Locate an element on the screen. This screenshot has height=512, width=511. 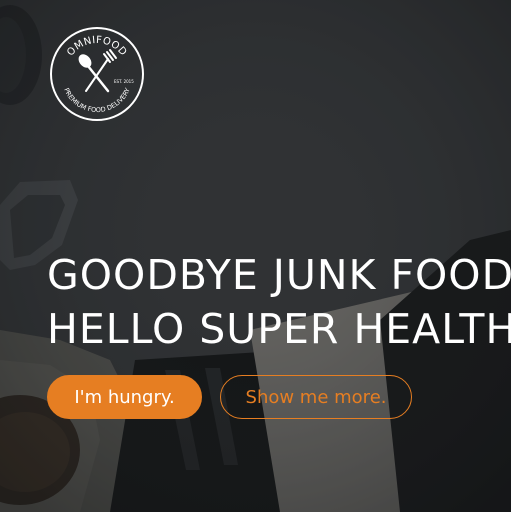
im-hungry-button: I'm hungry. is located at coordinates (124, 397).